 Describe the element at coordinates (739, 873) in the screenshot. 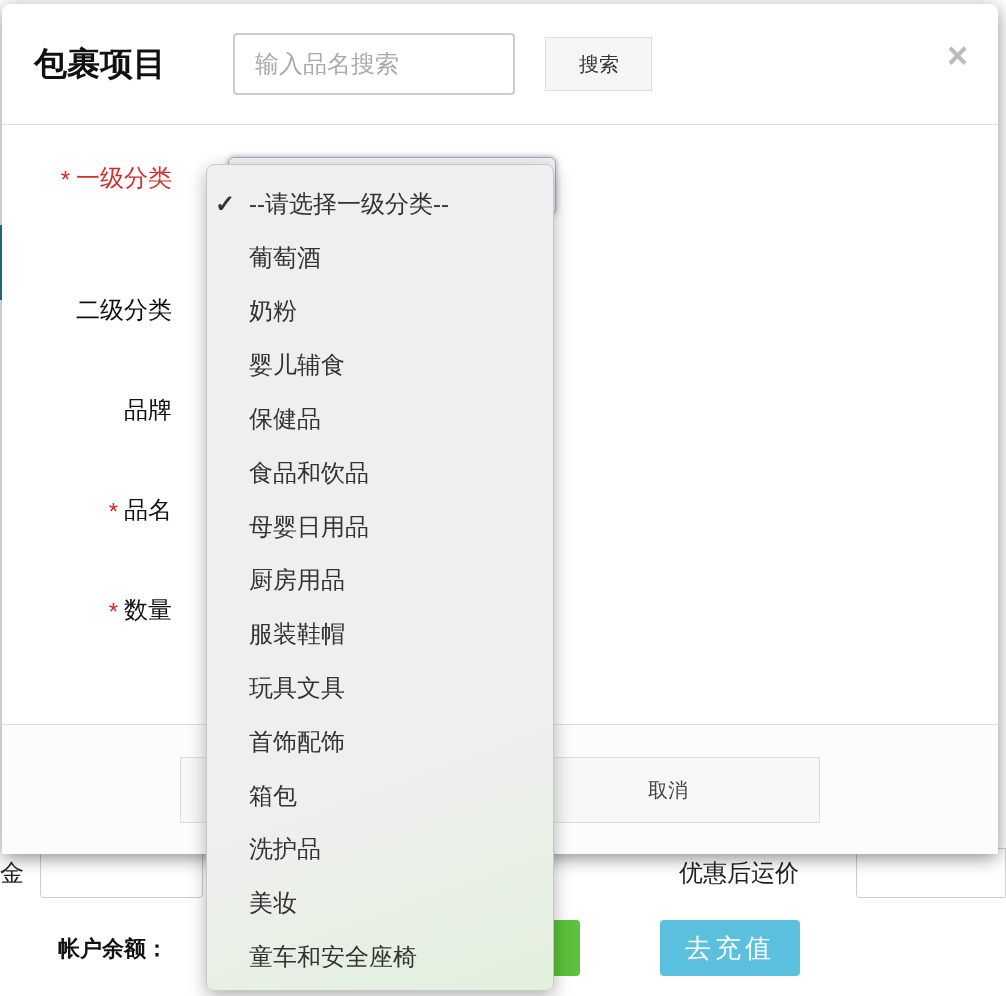

I see `field-label: 优惠后运价` at that location.